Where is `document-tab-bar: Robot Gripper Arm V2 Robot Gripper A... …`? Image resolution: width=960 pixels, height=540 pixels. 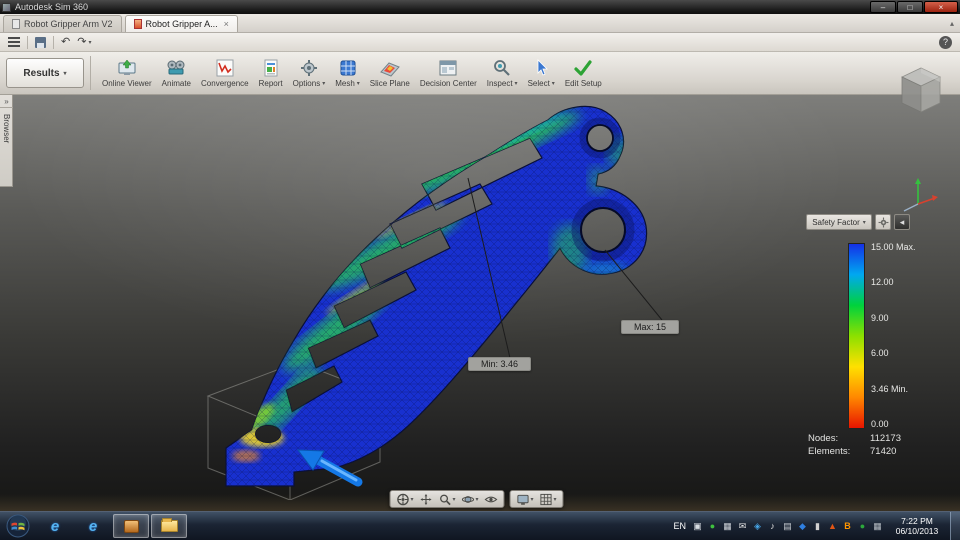 document-tab-bar: Robot Gripper Arm V2 Robot Gripper A... … is located at coordinates (480, 23).